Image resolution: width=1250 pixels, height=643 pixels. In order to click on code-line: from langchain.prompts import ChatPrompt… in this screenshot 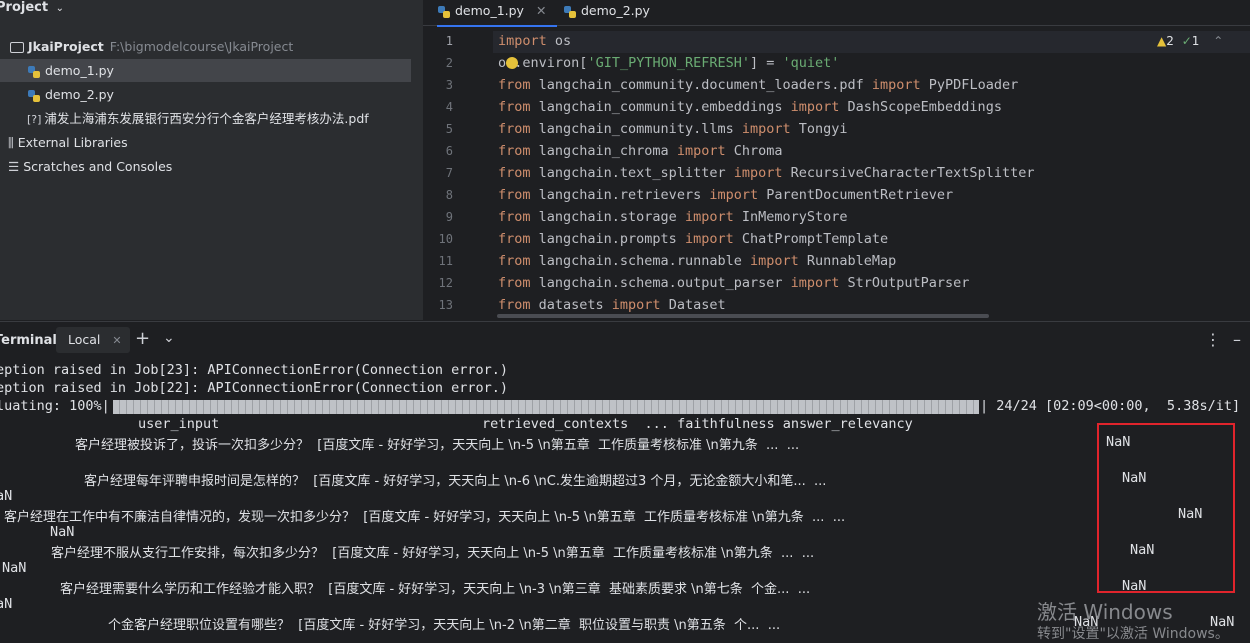, I will do `click(693, 239)`.